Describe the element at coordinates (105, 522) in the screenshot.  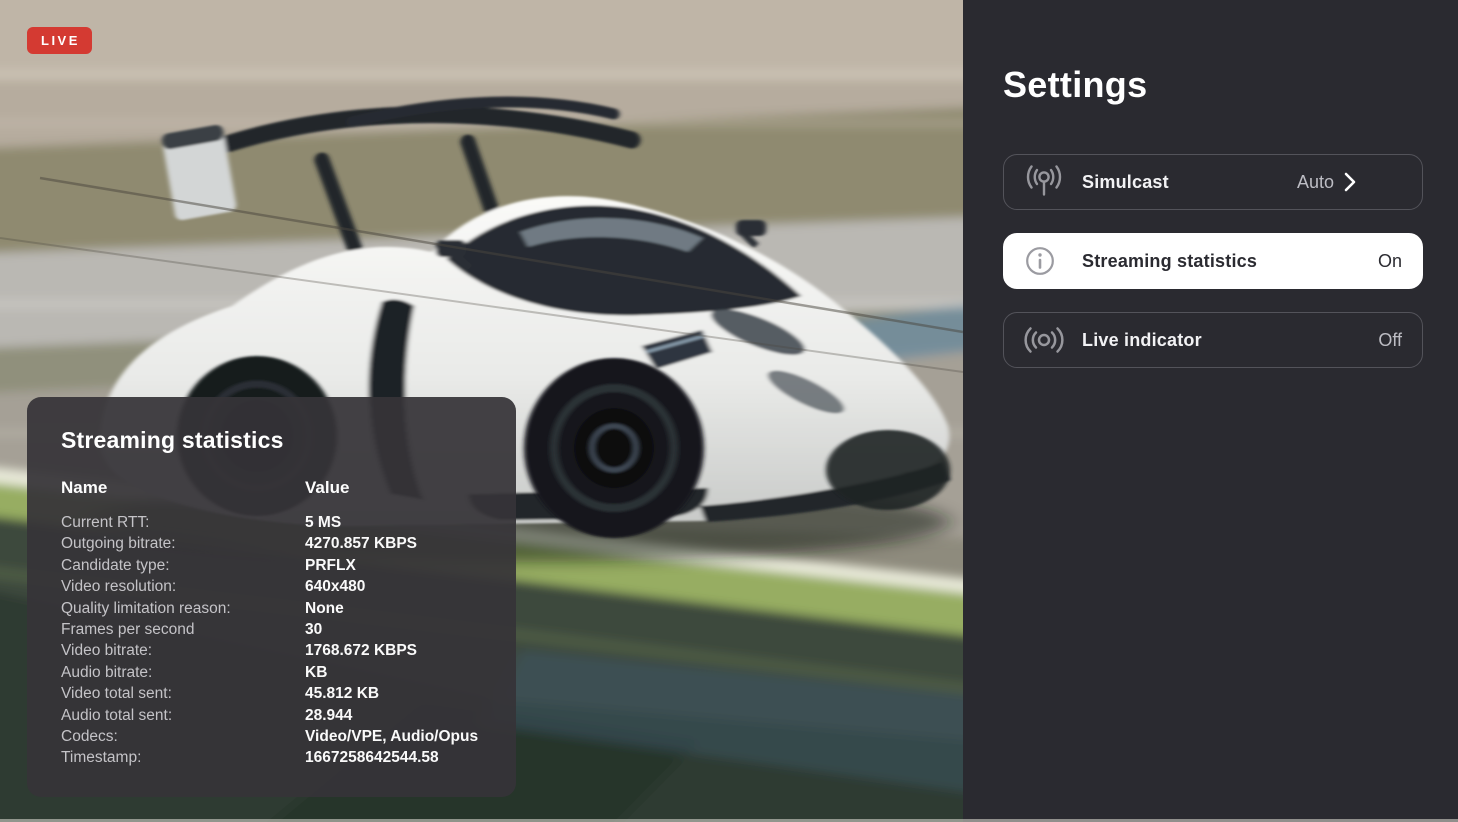
I see `stat-name: Current RTT:` at that location.